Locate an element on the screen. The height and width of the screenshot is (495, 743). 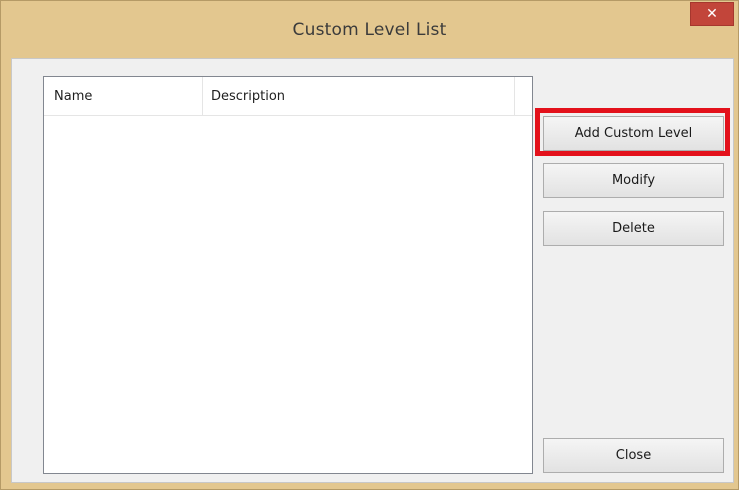
delete-button: Delete is located at coordinates (633, 228).